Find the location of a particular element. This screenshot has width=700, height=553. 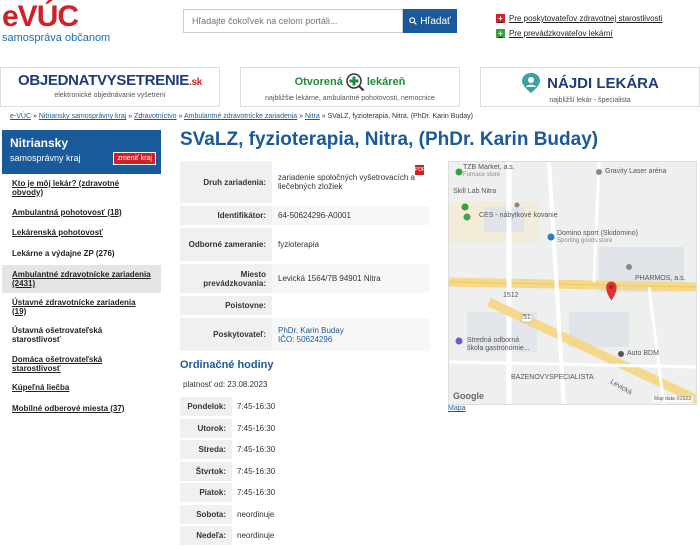

sidebar-item: Lekárenská pohotovosť is located at coordinates (81, 232).